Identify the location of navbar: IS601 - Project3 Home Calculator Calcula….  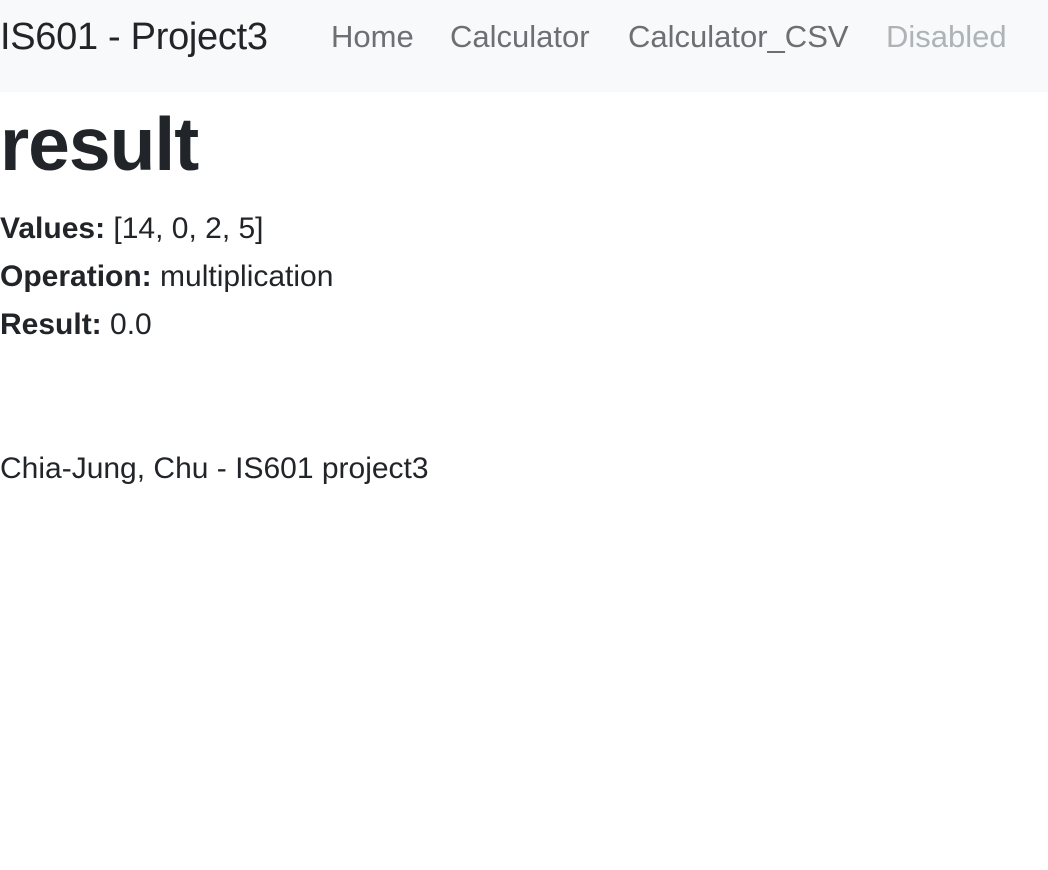
(524, 46).